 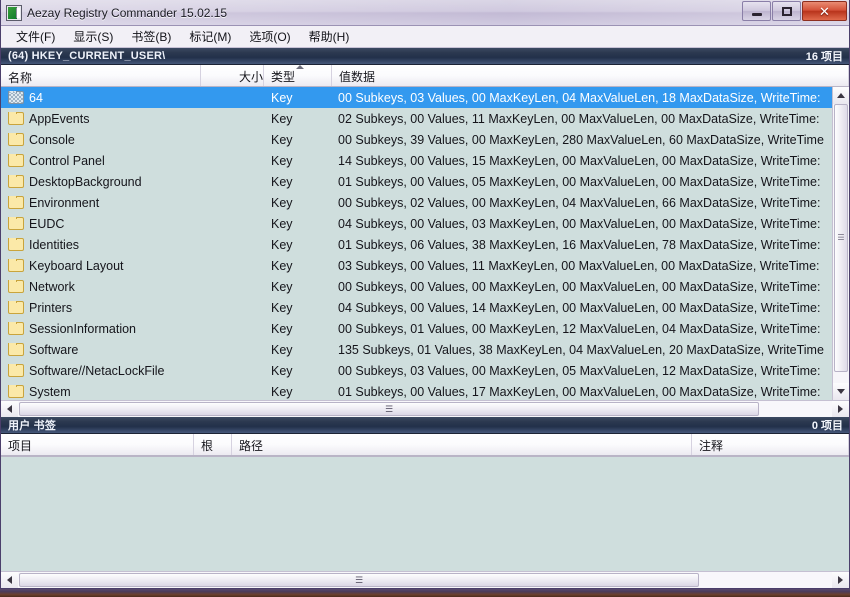 I want to click on menu-options: 选项(O), so click(x=269, y=37).